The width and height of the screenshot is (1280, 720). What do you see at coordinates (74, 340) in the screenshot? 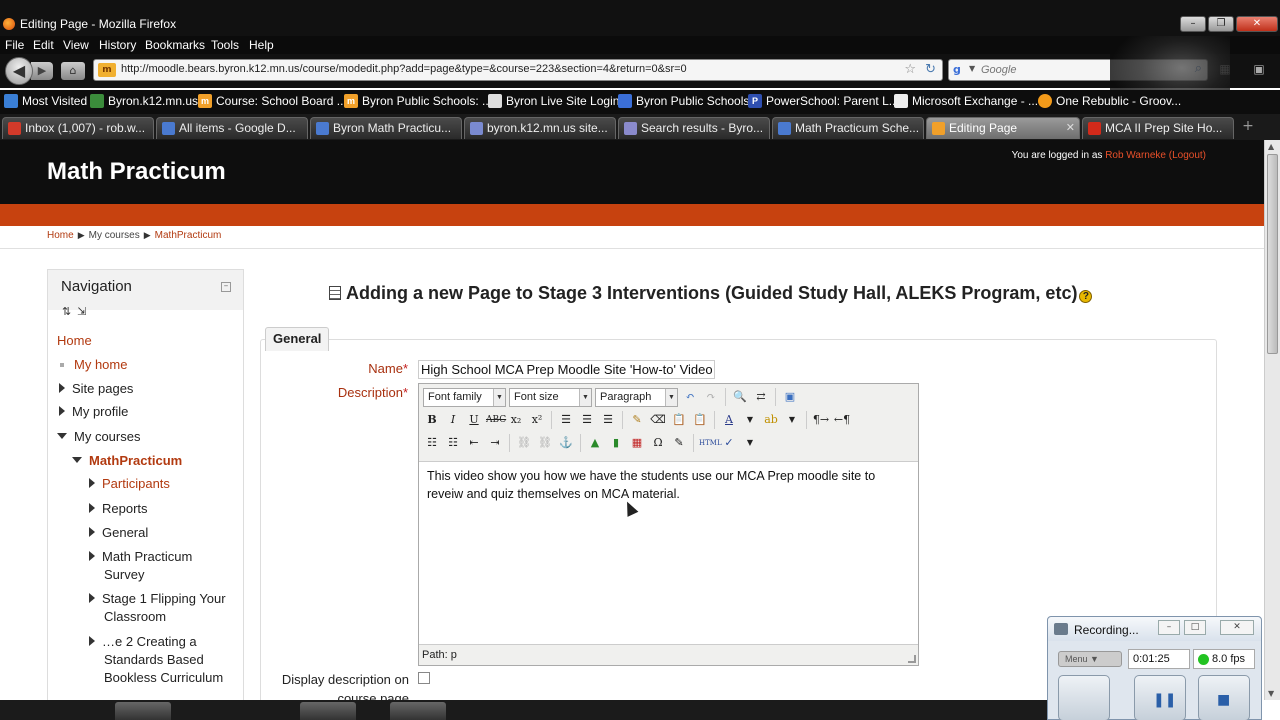
I see `nav-home: Home` at bounding box center [74, 340].